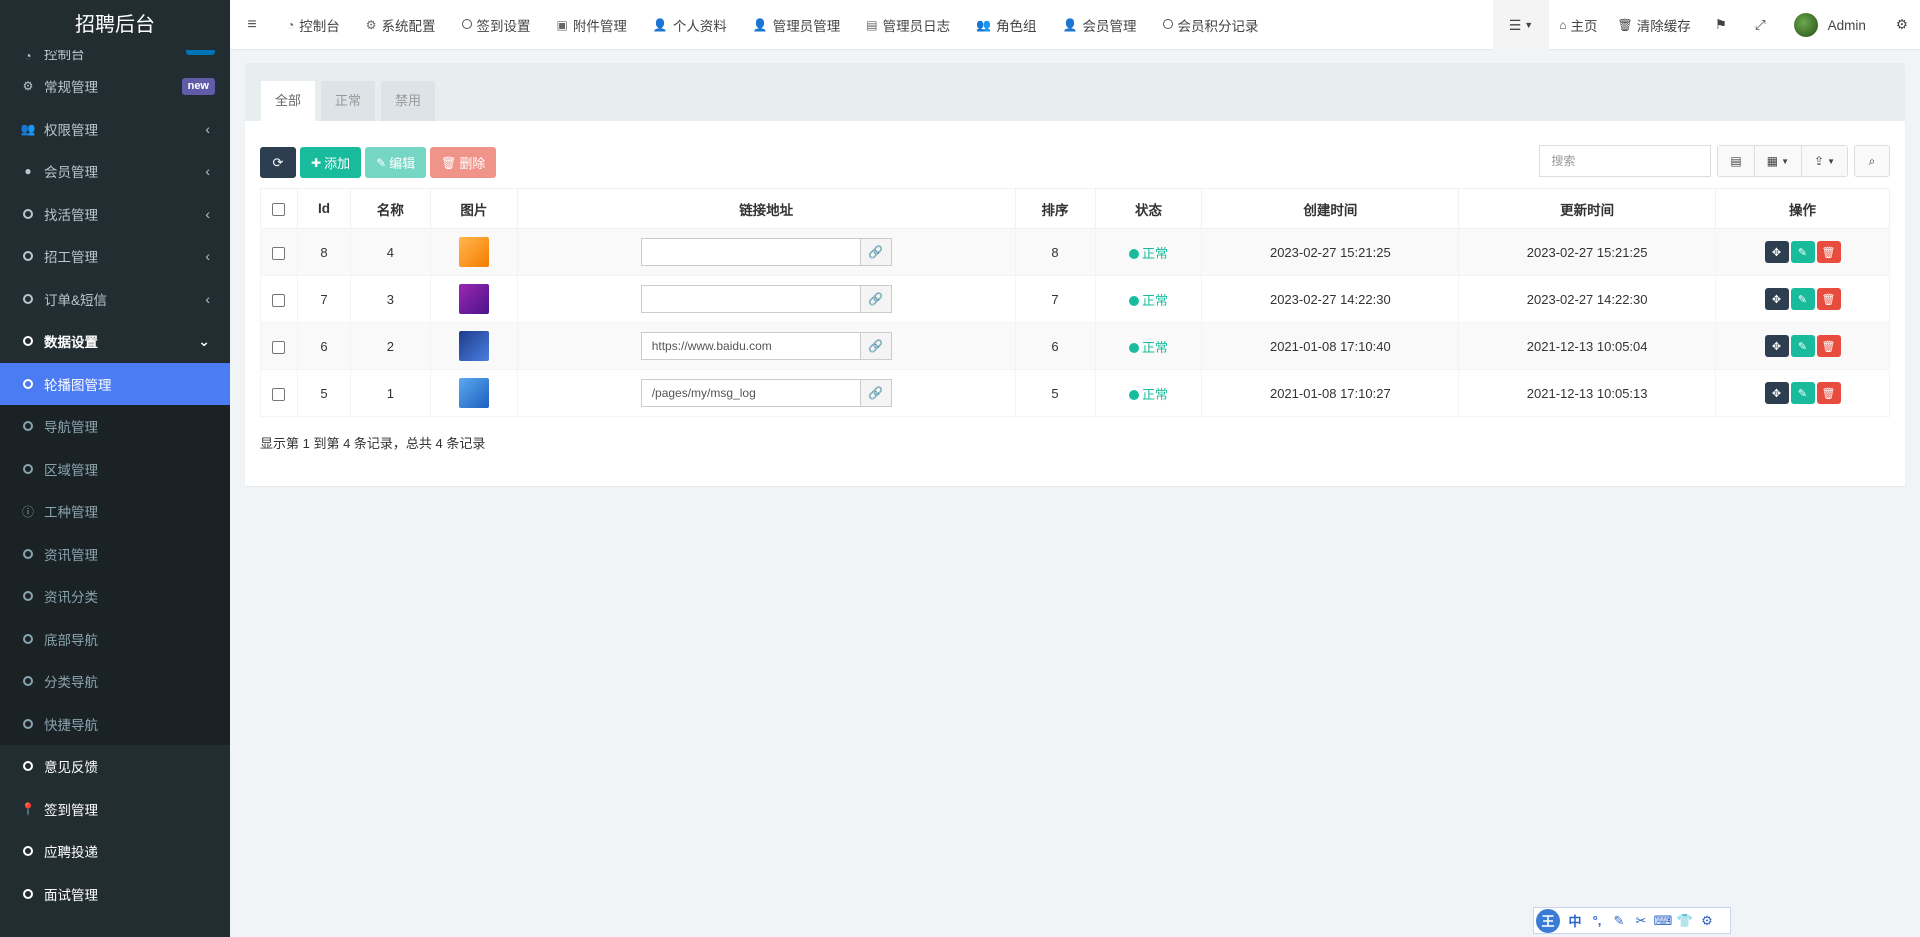 The width and height of the screenshot is (1920, 937). I want to click on punctuation-icon: °,, so click(1597, 920).